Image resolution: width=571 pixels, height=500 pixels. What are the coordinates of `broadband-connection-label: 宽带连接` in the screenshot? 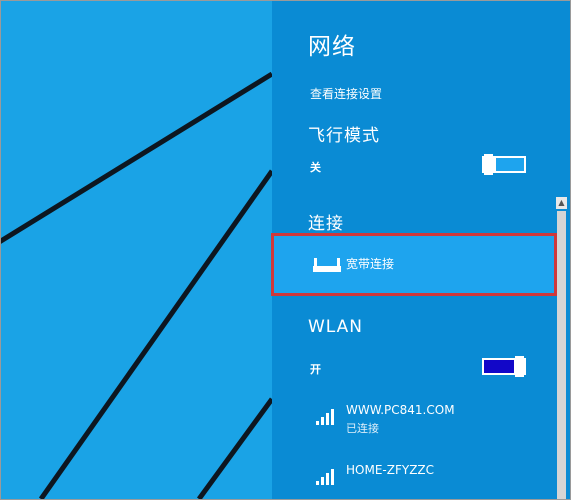 It's located at (370, 264).